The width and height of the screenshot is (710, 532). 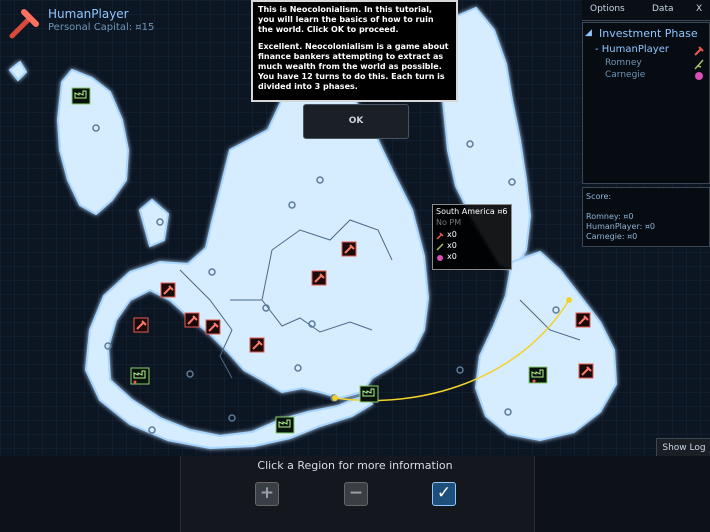 What do you see at coordinates (612, 236) in the screenshot?
I see `score-row: Carnegie: ¤0` at bounding box center [612, 236].